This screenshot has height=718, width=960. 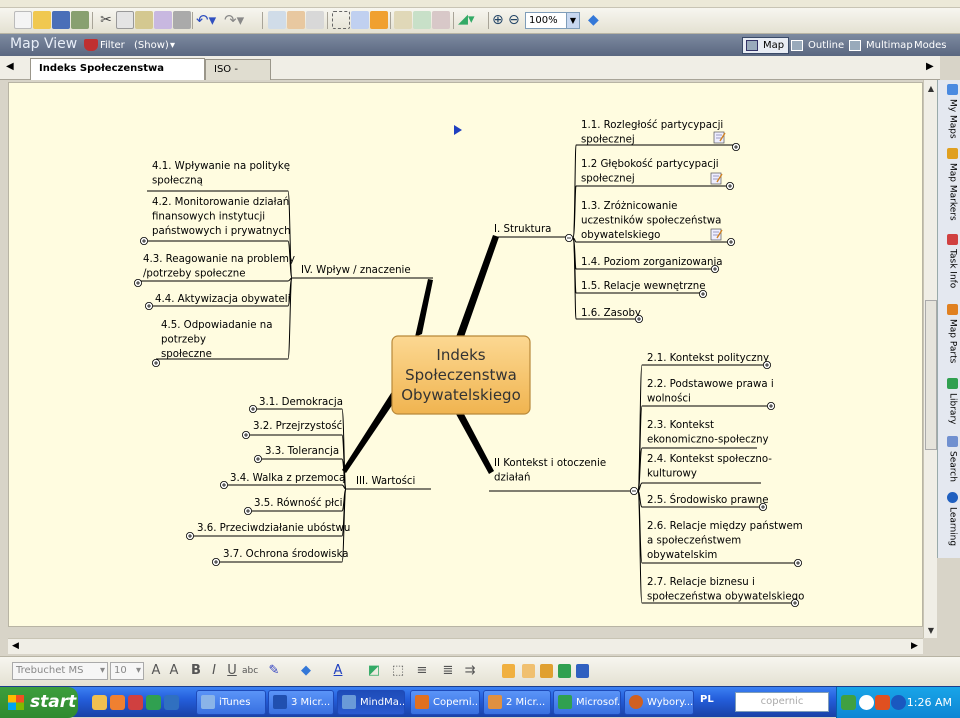 I want to click on new-icon, so click(x=23, y=20).